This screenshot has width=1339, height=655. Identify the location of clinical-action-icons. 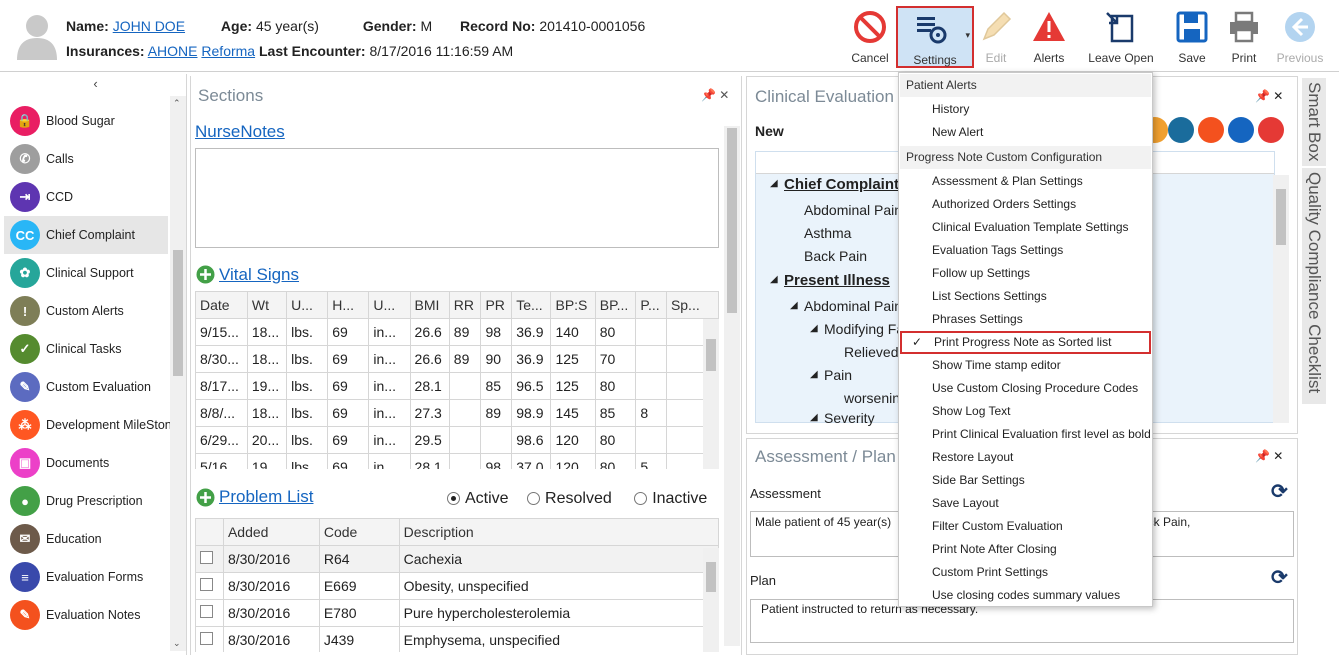
(1224, 130).